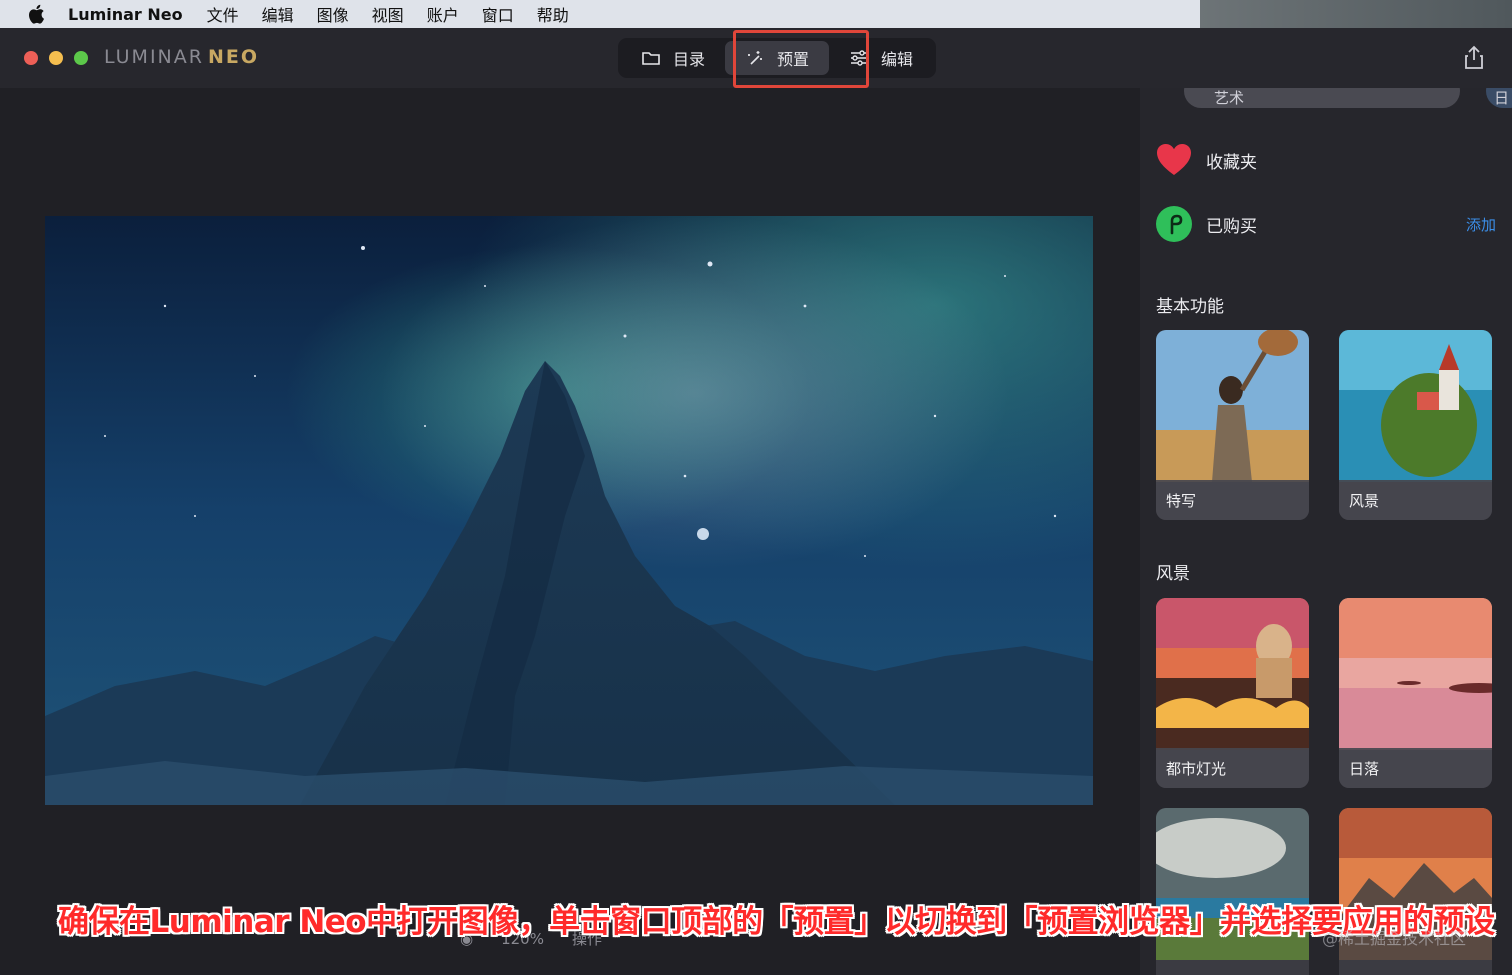  What do you see at coordinates (1415, 768) in the screenshot?
I see `preset-card-label: 日落` at bounding box center [1415, 768].